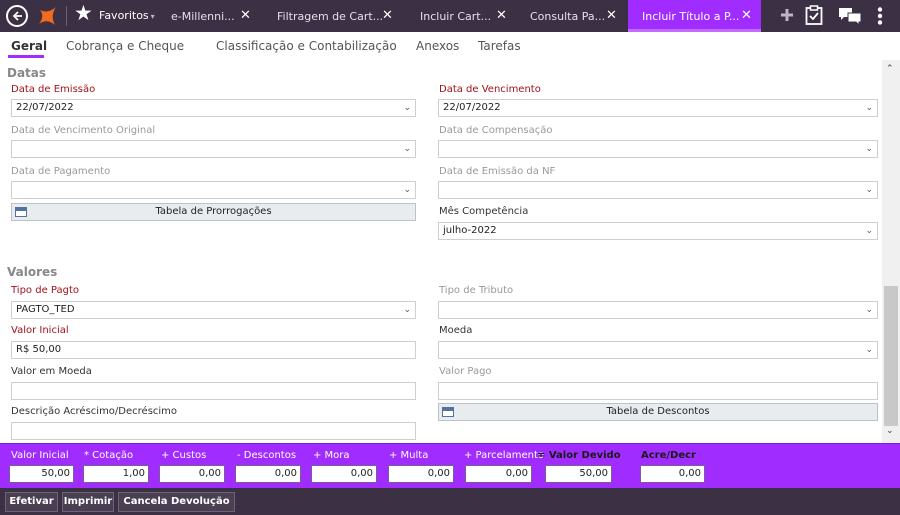 This screenshot has height=515, width=900. Describe the element at coordinates (88, 502) in the screenshot. I see `imprimir-button: Imprimir` at that location.